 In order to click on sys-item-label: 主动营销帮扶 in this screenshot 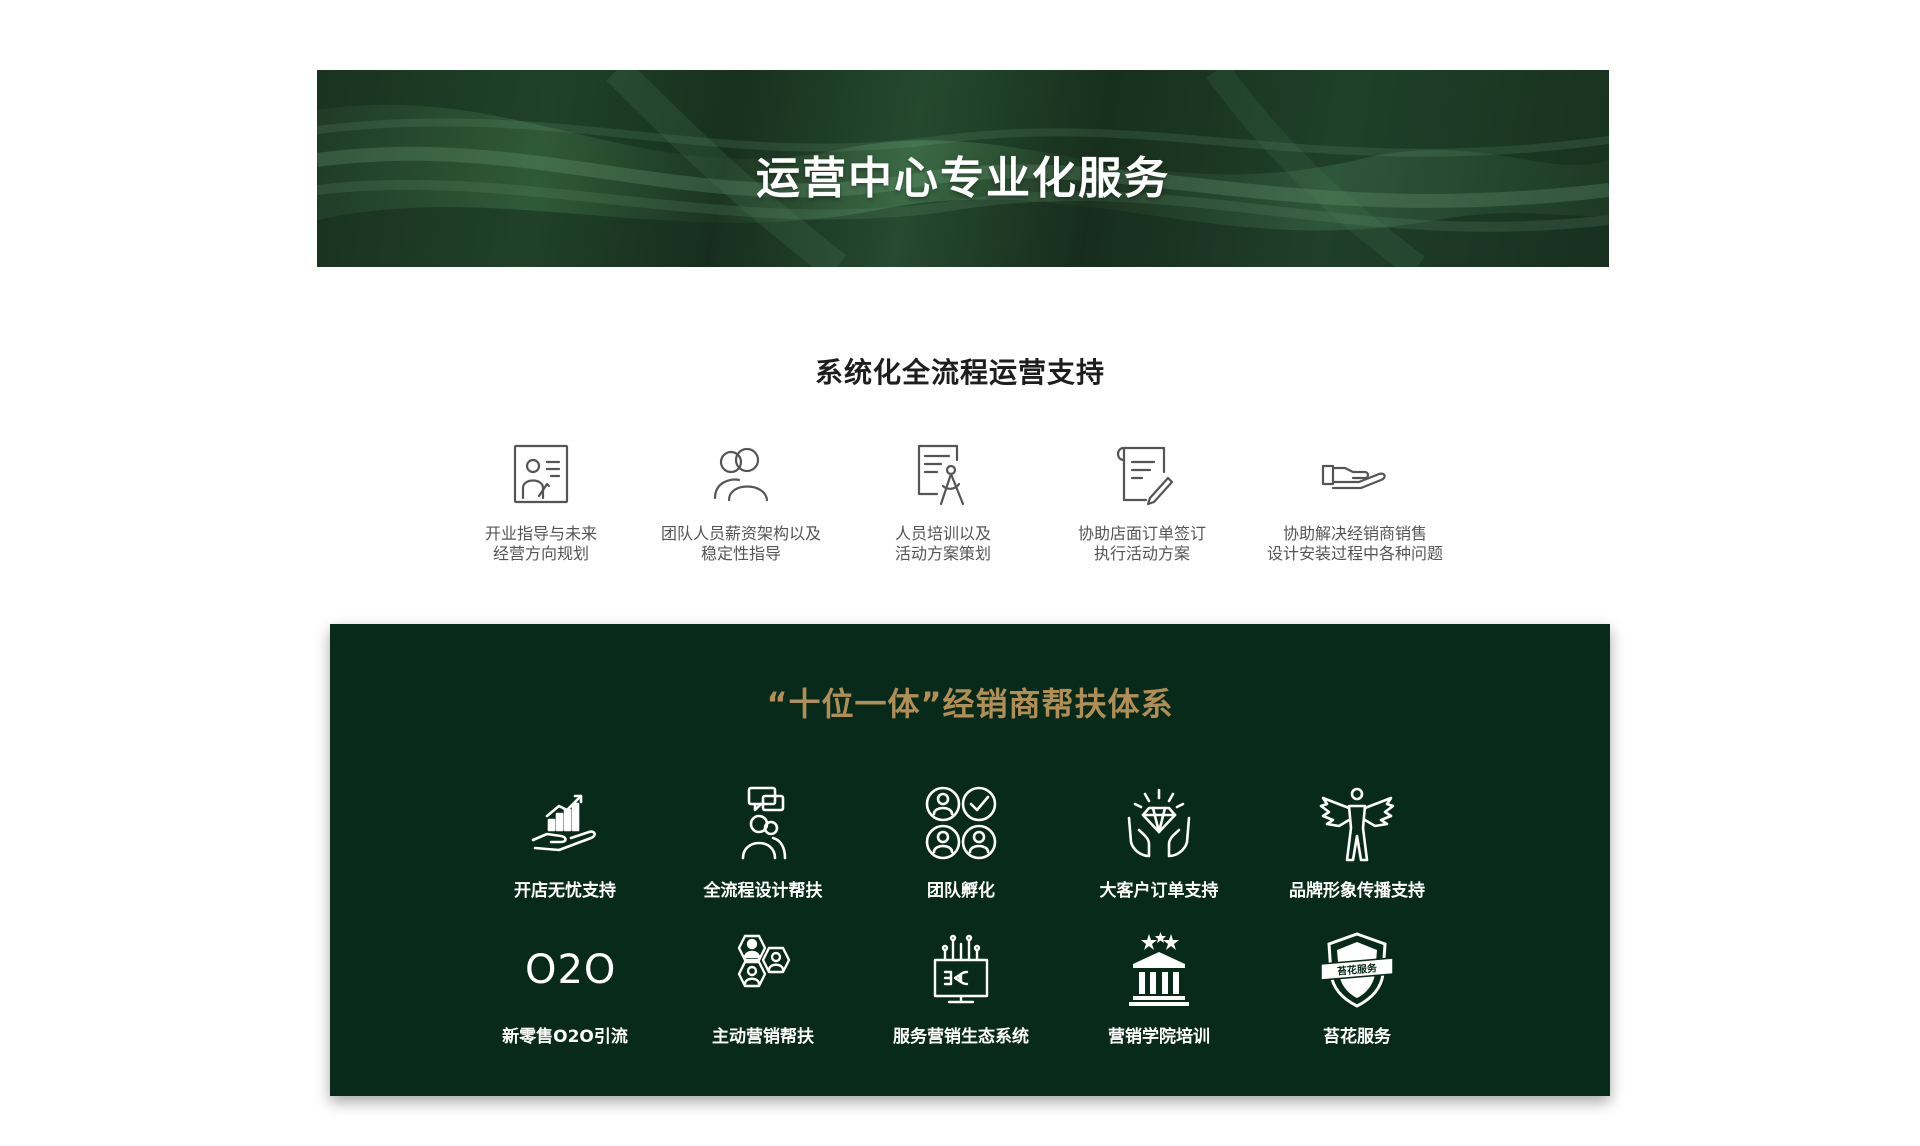, I will do `click(763, 1037)`.